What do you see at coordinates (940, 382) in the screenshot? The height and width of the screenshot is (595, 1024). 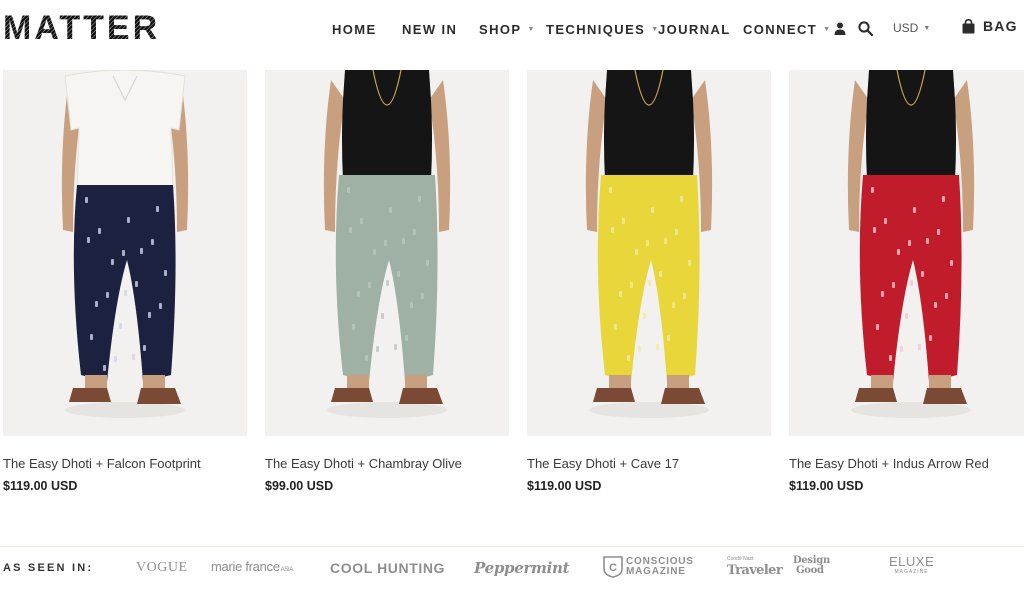 I see `model-ankle-right` at bounding box center [940, 382].